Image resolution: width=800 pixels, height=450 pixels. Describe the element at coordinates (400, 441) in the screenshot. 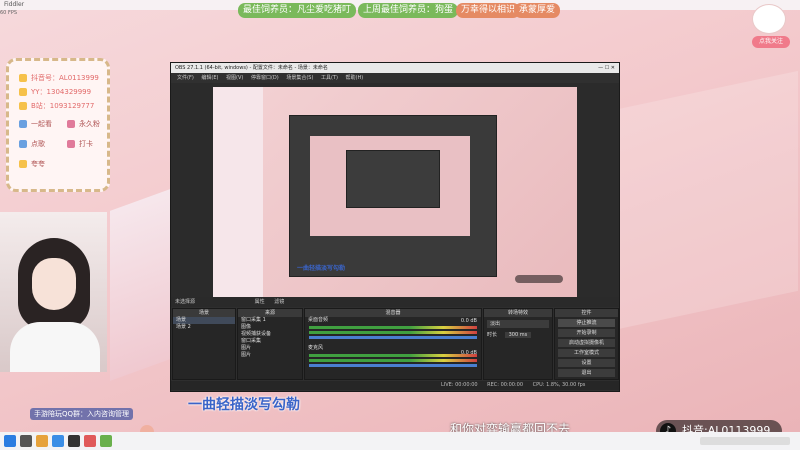

I see `windows-taskbar` at that location.